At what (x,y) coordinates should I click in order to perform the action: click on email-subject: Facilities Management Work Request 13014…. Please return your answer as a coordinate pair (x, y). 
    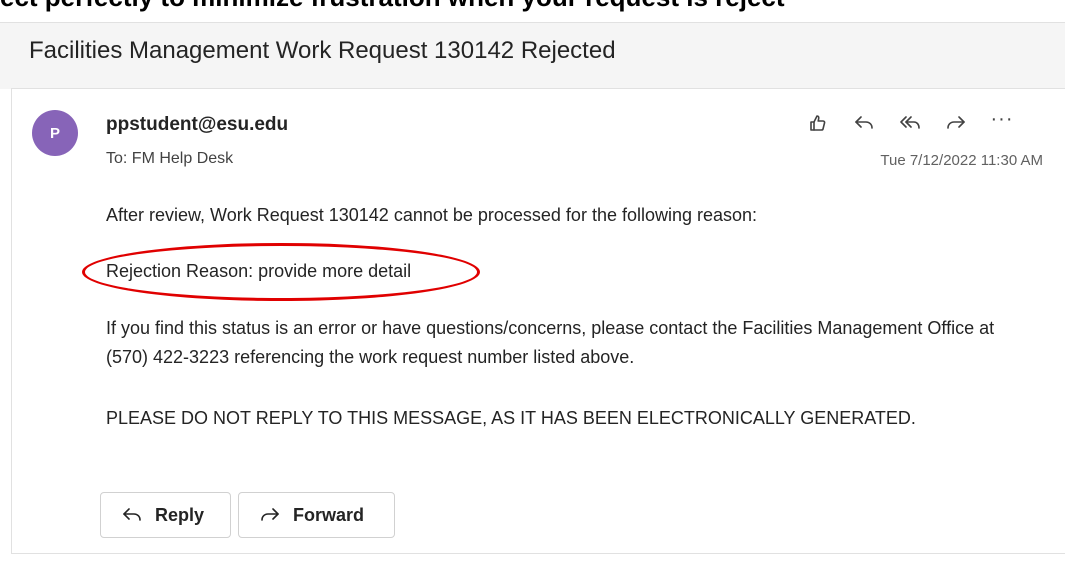
    Looking at the image, I should click on (322, 50).